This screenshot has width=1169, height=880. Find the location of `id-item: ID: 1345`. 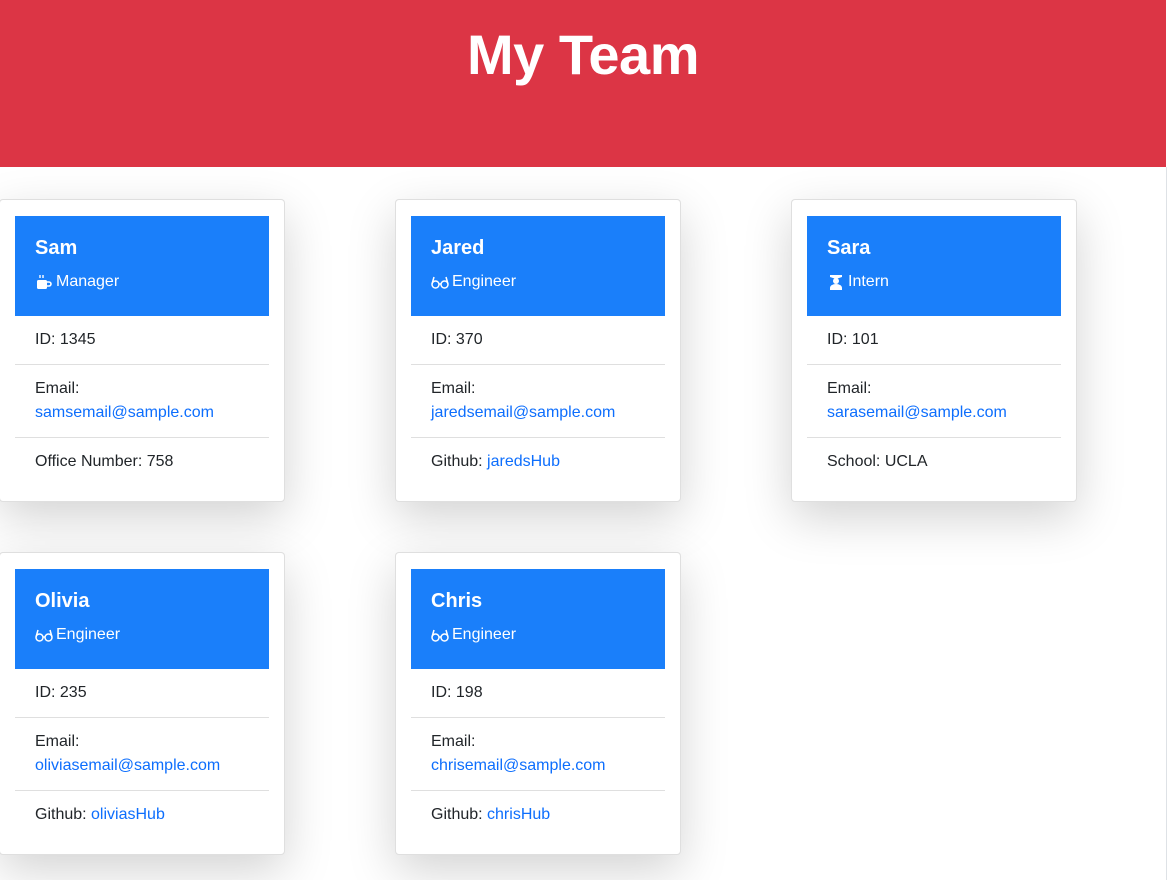

id-item: ID: 1345 is located at coordinates (142, 340).